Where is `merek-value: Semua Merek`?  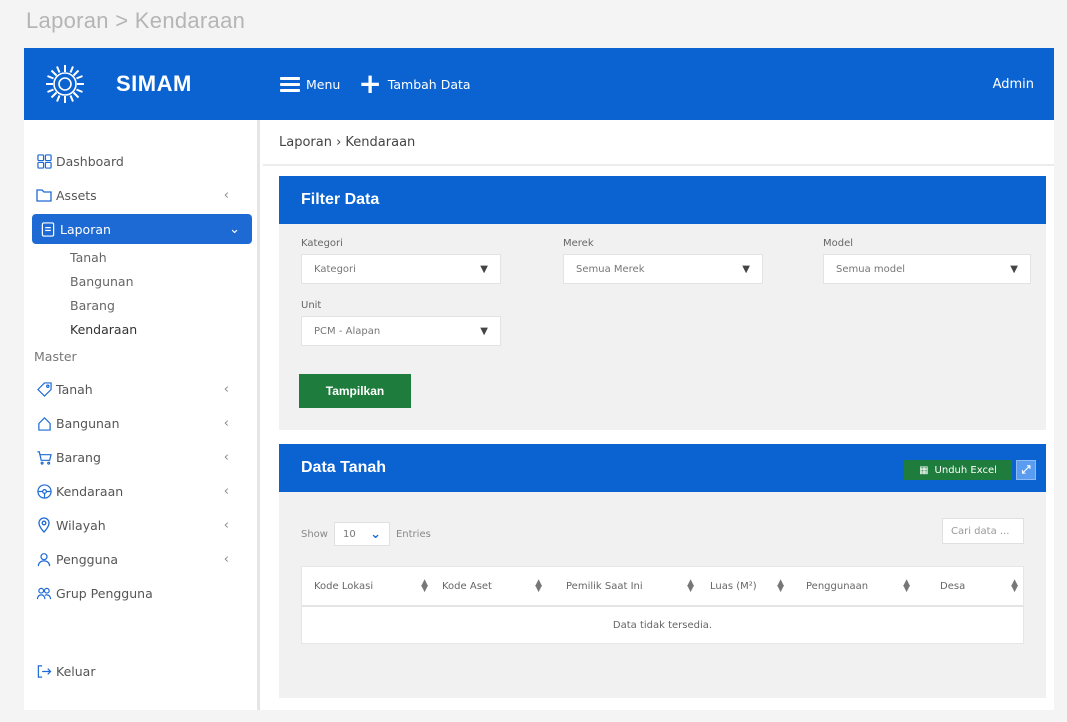
merek-value: Semua Merek is located at coordinates (610, 269).